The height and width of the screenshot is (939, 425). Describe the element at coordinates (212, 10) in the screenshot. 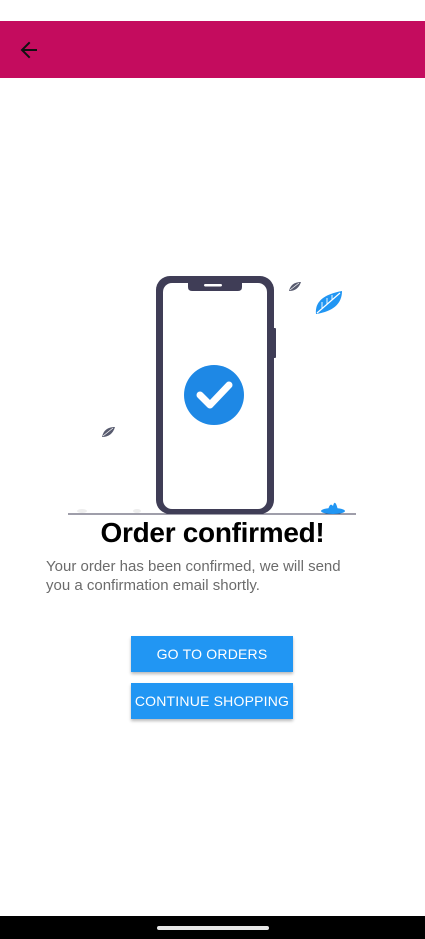

I see `status-bar` at that location.